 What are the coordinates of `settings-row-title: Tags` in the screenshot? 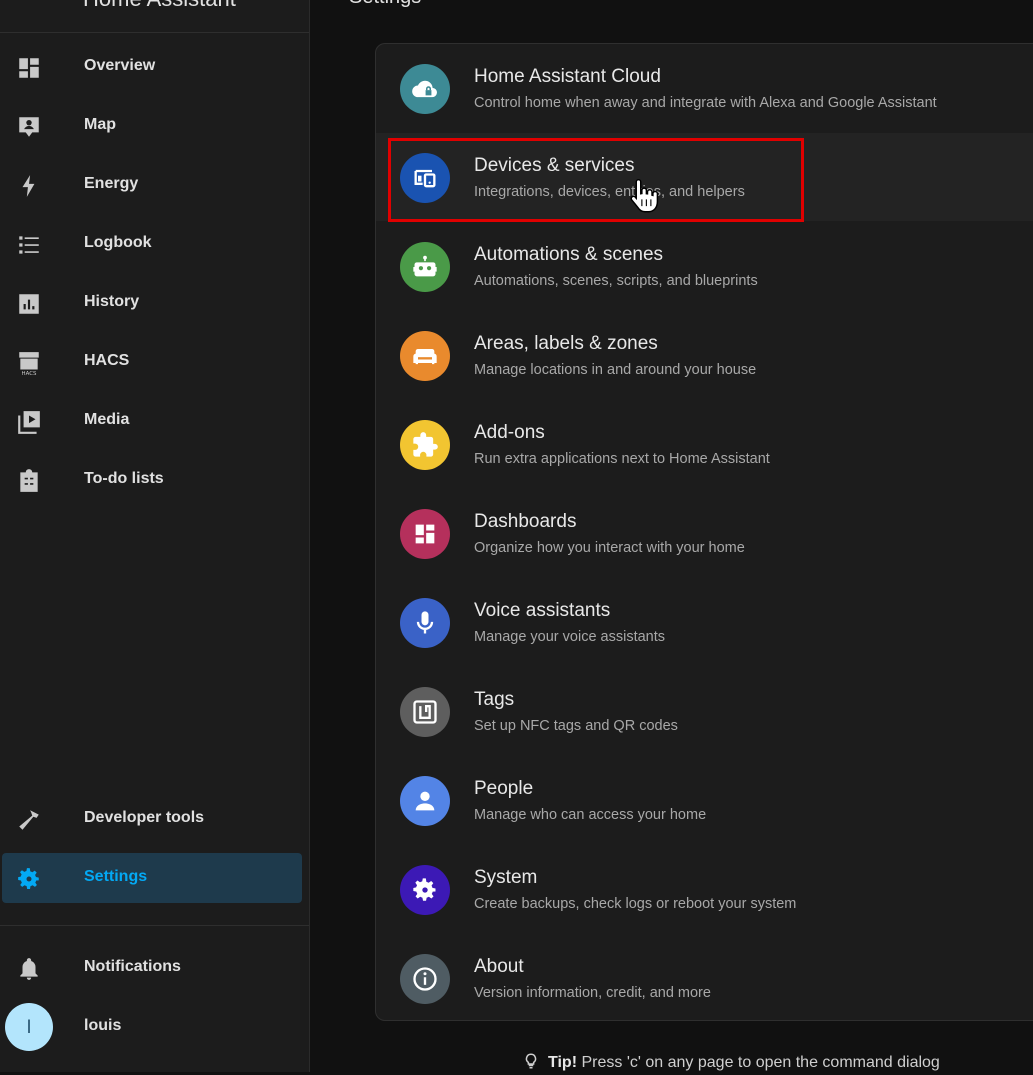 It's located at (494, 699).